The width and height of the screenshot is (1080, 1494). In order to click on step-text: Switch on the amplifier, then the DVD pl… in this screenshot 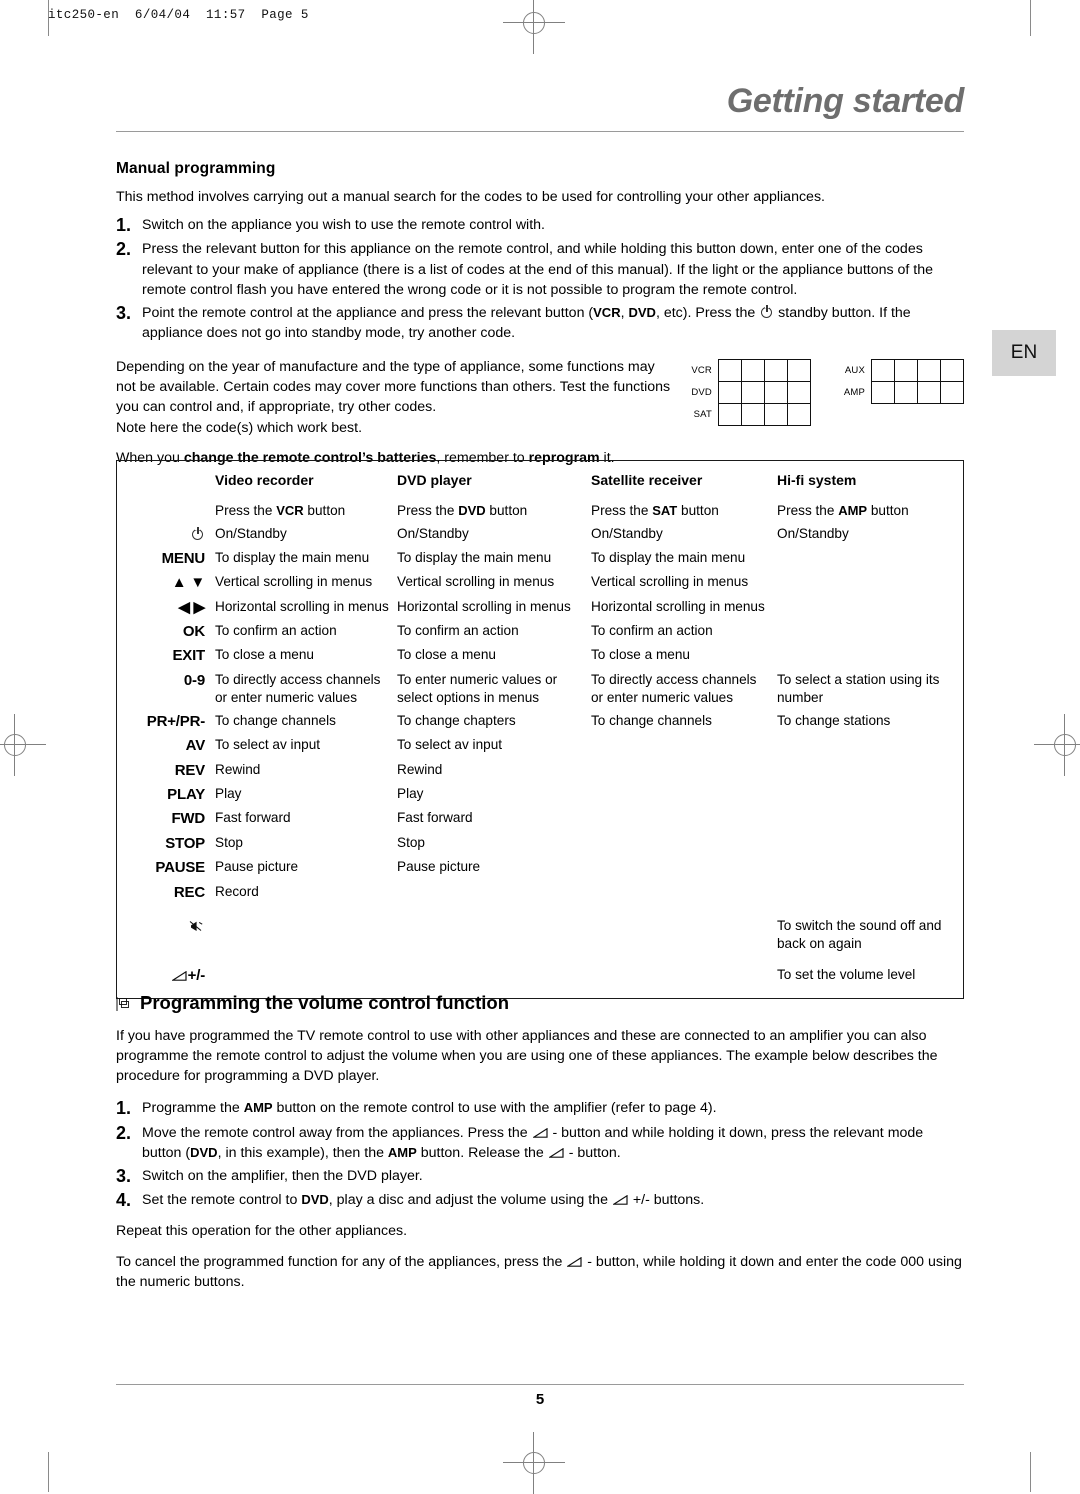, I will do `click(282, 1176)`.